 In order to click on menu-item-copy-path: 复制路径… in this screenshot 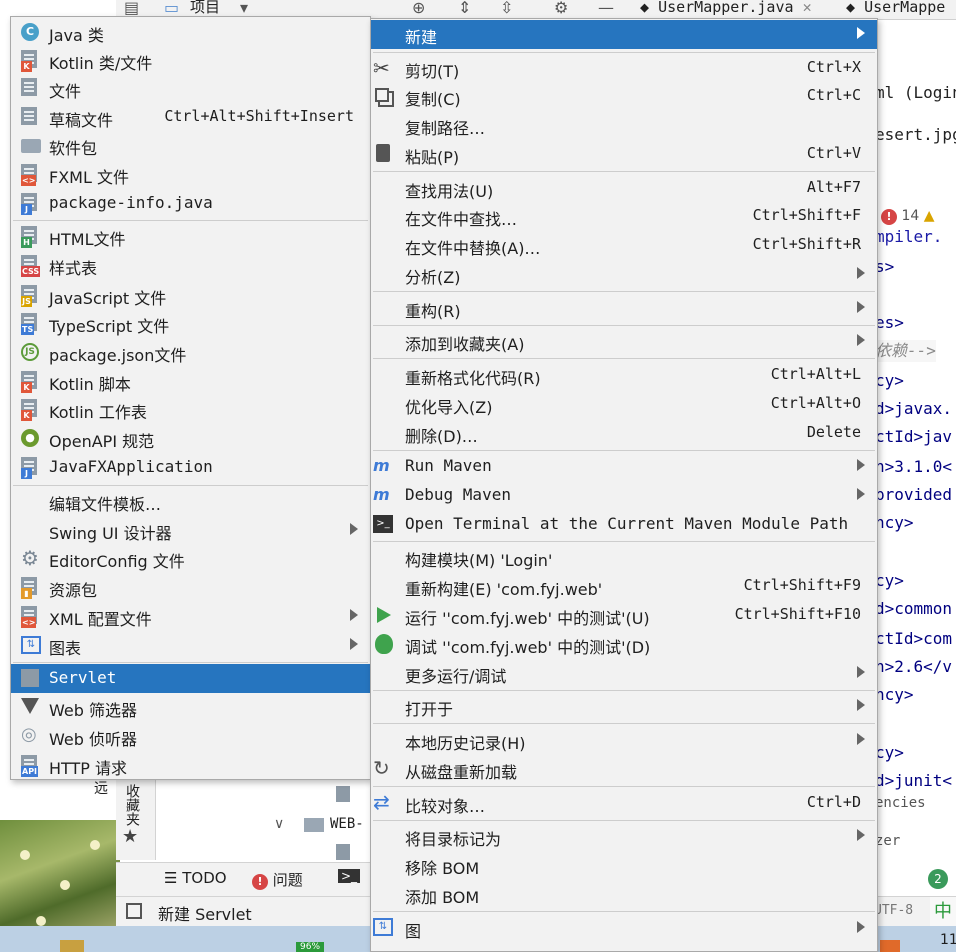, I will do `click(624, 125)`.